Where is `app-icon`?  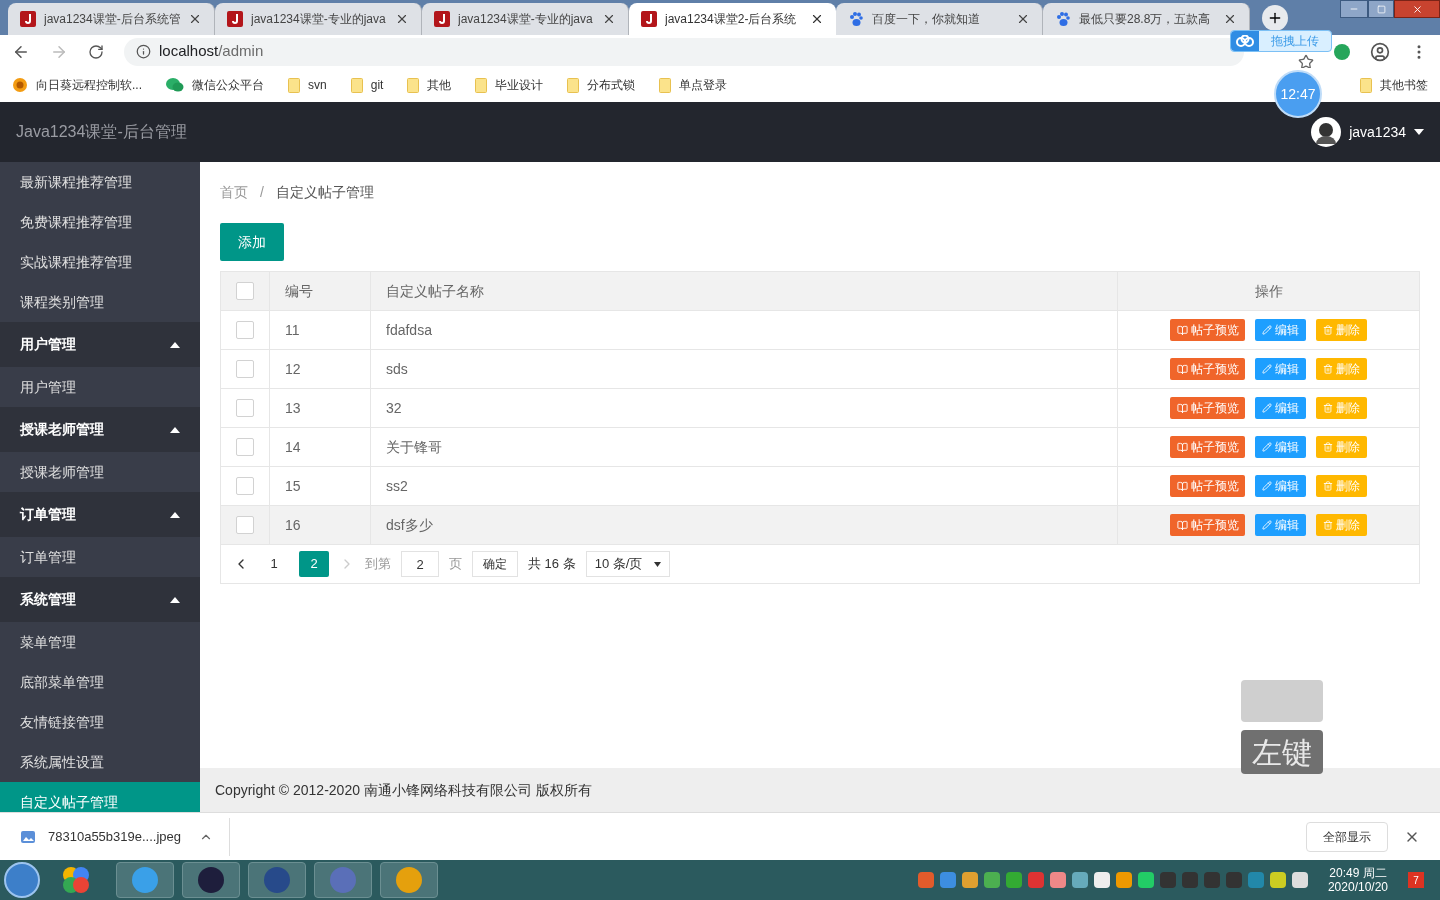 app-icon is located at coordinates (76, 880).